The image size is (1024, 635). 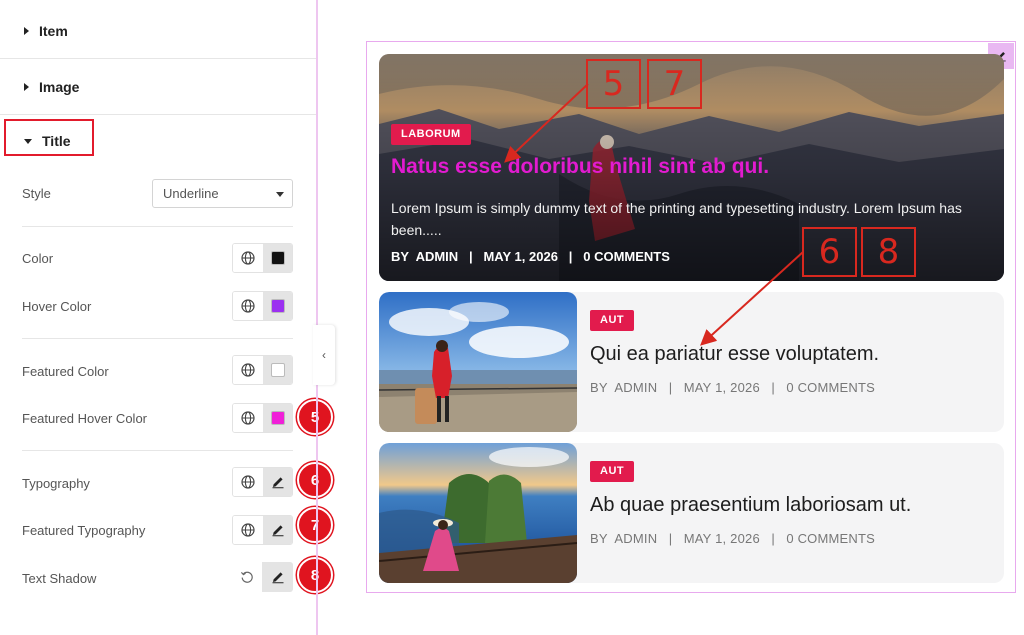 I want to click on featured-post-meta: BY ADMIN | MAY 1, 2026 | 0 COMMENTS, so click(x=530, y=256).